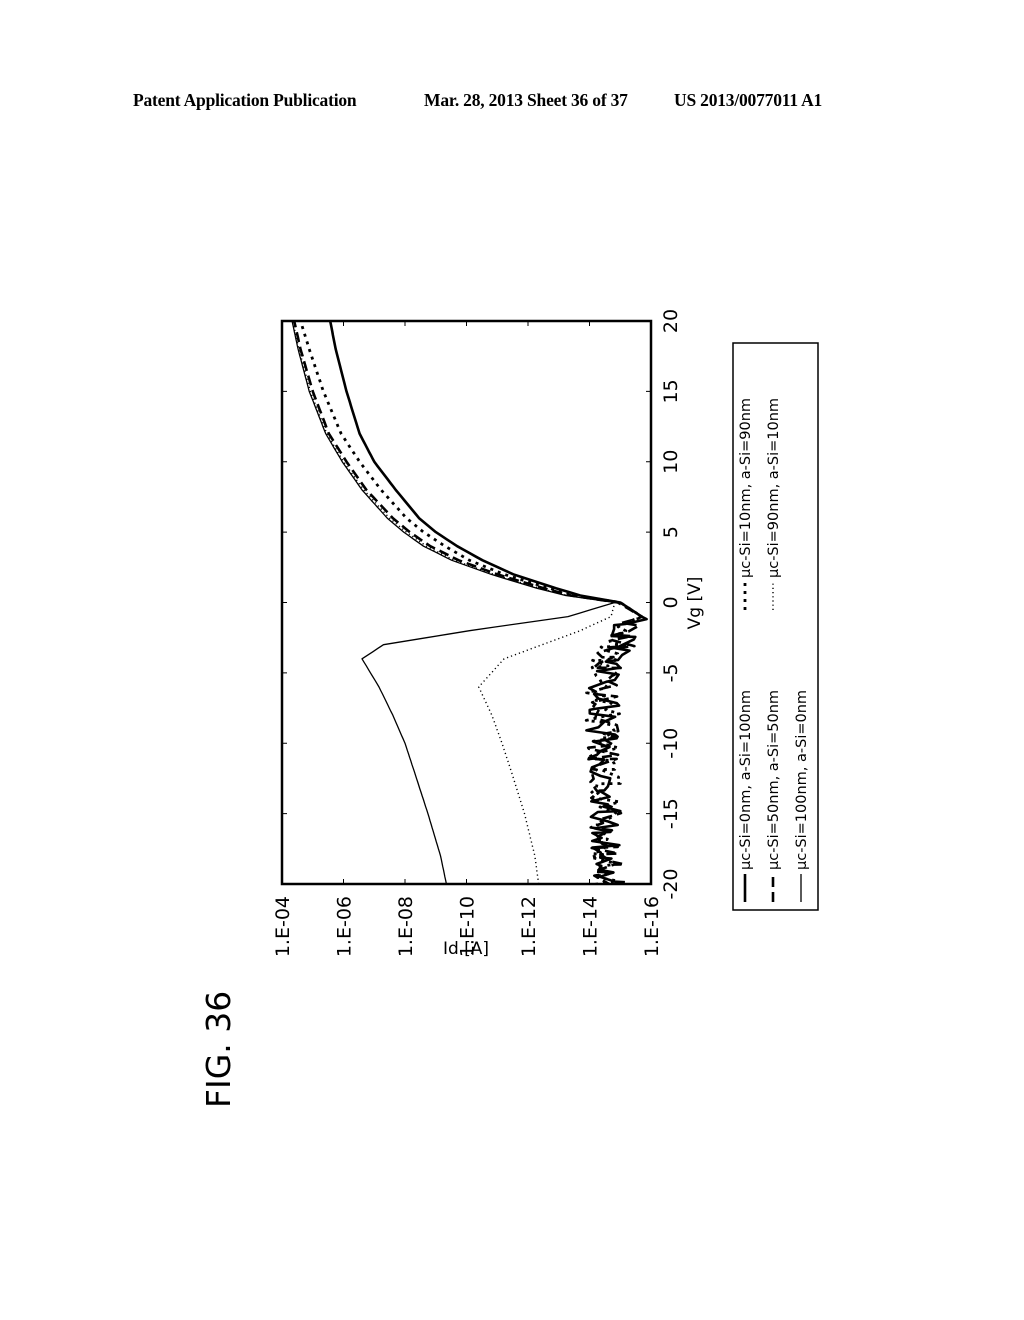 The image size is (1024, 1320). Describe the element at coordinates (671, 391) in the screenshot. I see `x-tick-label: 15` at that location.